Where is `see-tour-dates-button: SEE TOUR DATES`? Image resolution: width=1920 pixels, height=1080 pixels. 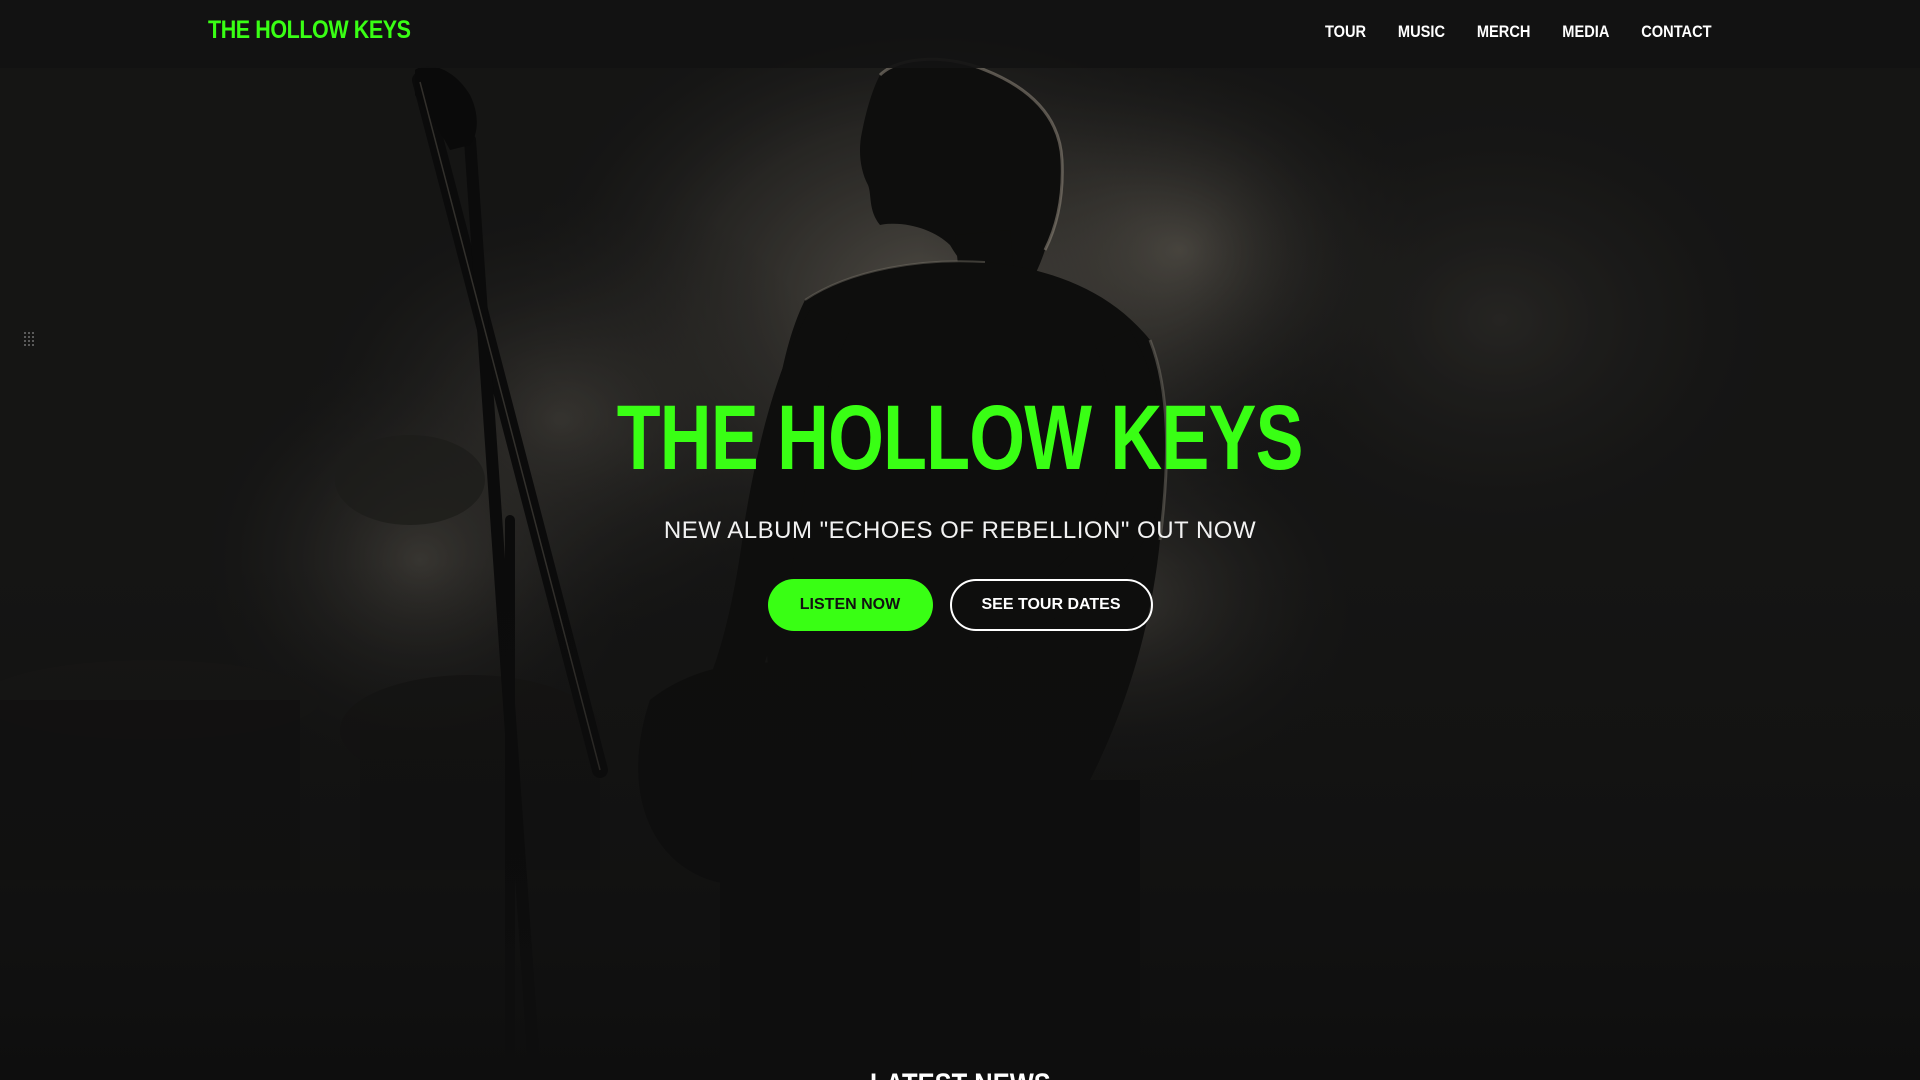
see-tour-dates-button: SEE TOUR DATES is located at coordinates (1051, 605).